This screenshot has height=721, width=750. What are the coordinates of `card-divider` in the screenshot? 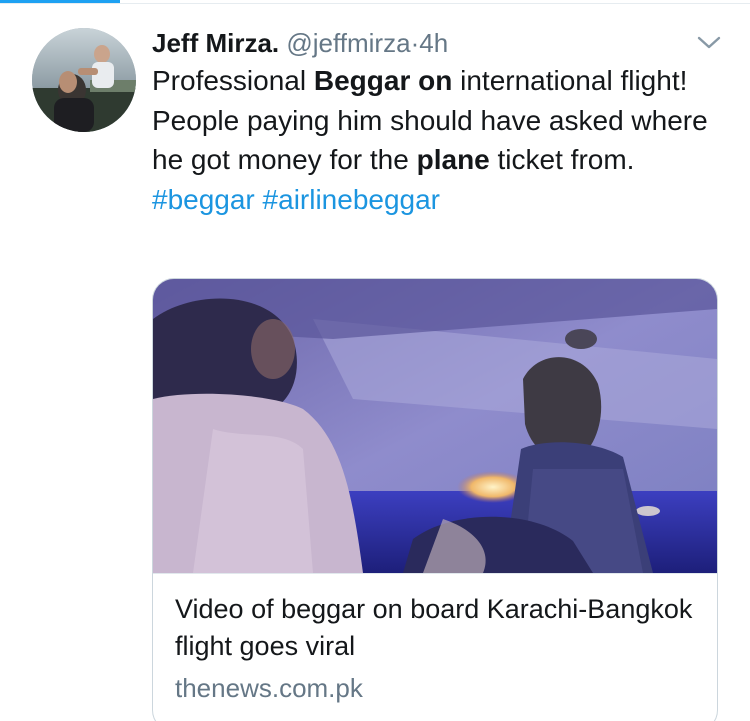 It's located at (435, 573).